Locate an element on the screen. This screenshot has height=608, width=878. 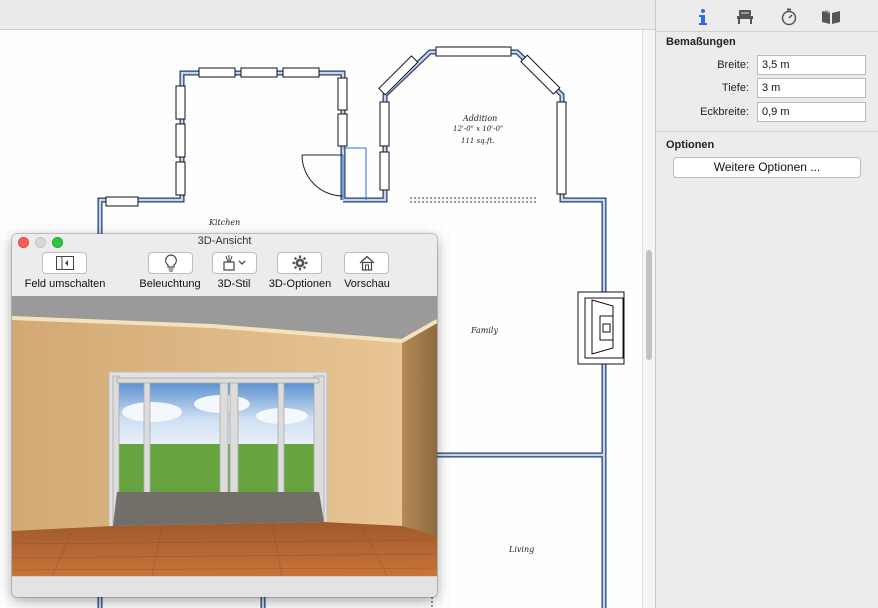
info-icon is located at coordinates (703, 17).